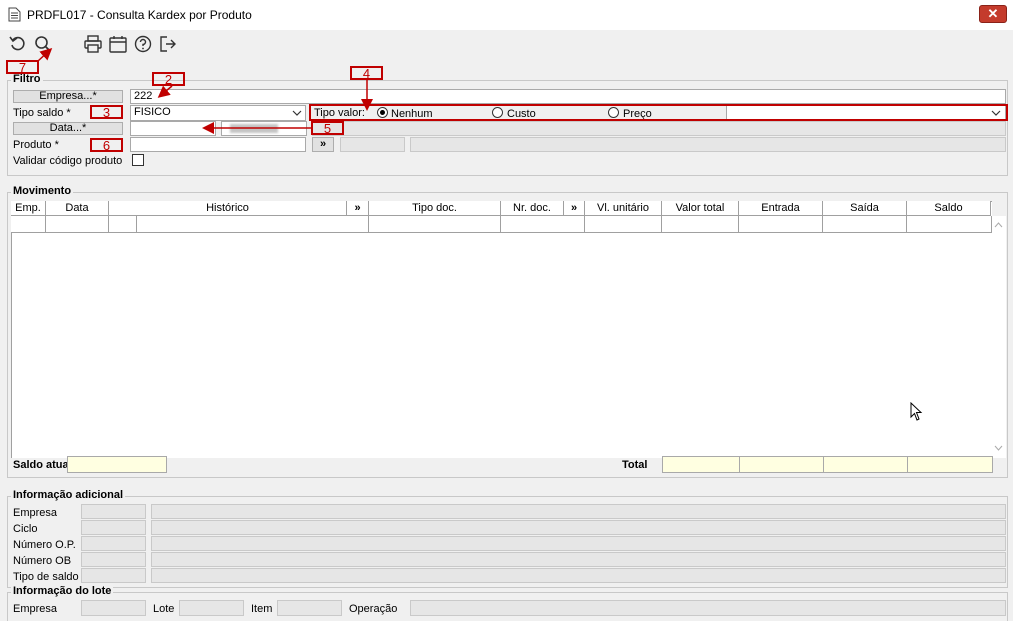 The width and height of the screenshot is (1013, 621). What do you see at coordinates (635, 465) in the screenshot?
I see `total-label: Total` at bounding box center [635, 465].